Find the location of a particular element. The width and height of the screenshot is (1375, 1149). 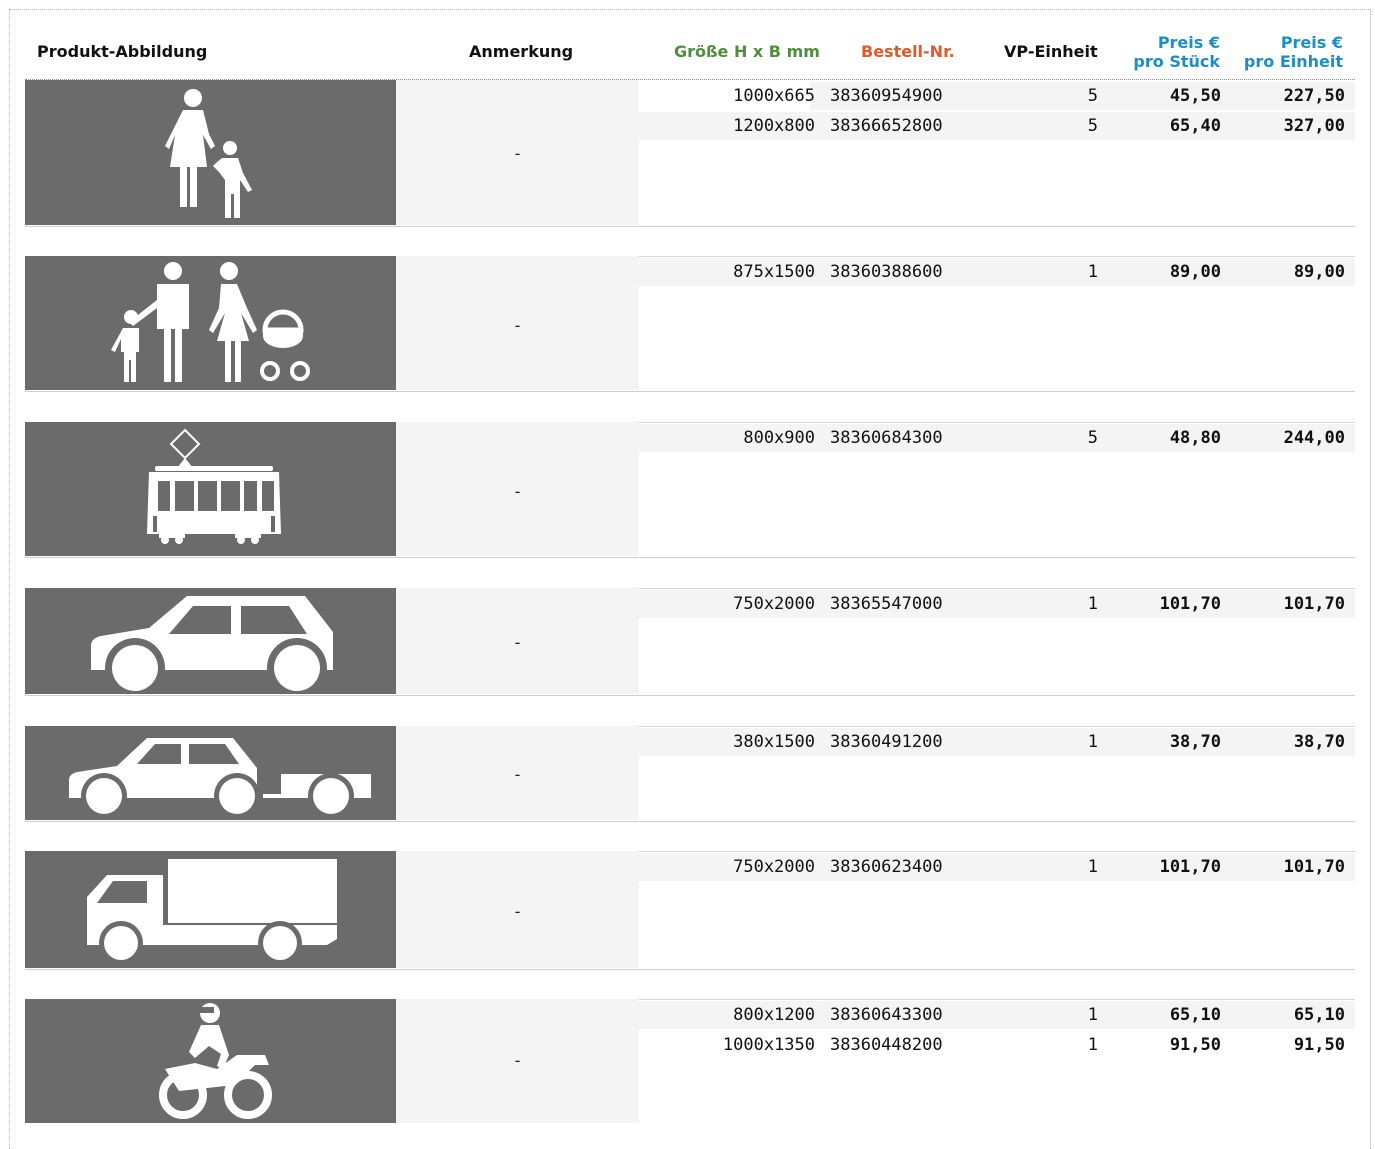

header-bestell-nr: Bestell-Nr. is located at coordinates (908, 51).